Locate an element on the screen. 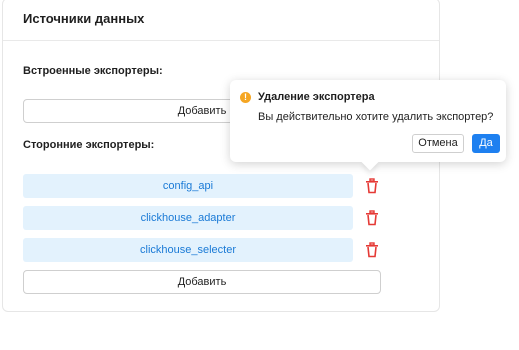 The image size is (519, 350). exporter-row: config_api is located at coordinates (212, 186).